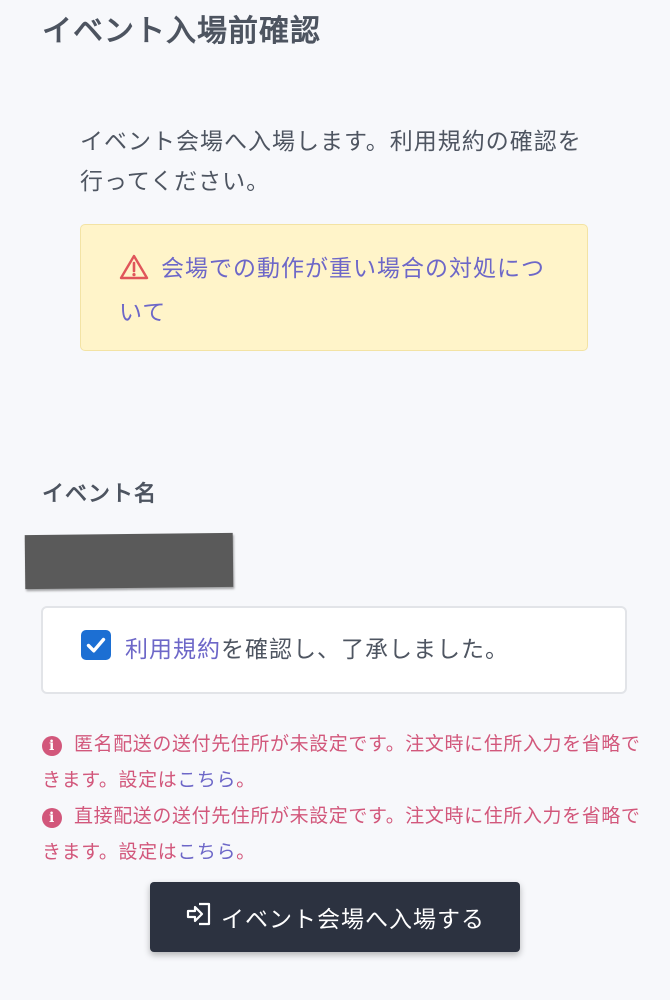 The width and height of the screenshot is (670, 1000). I want to click on event-name-label: イベント名, so click(100, 494).